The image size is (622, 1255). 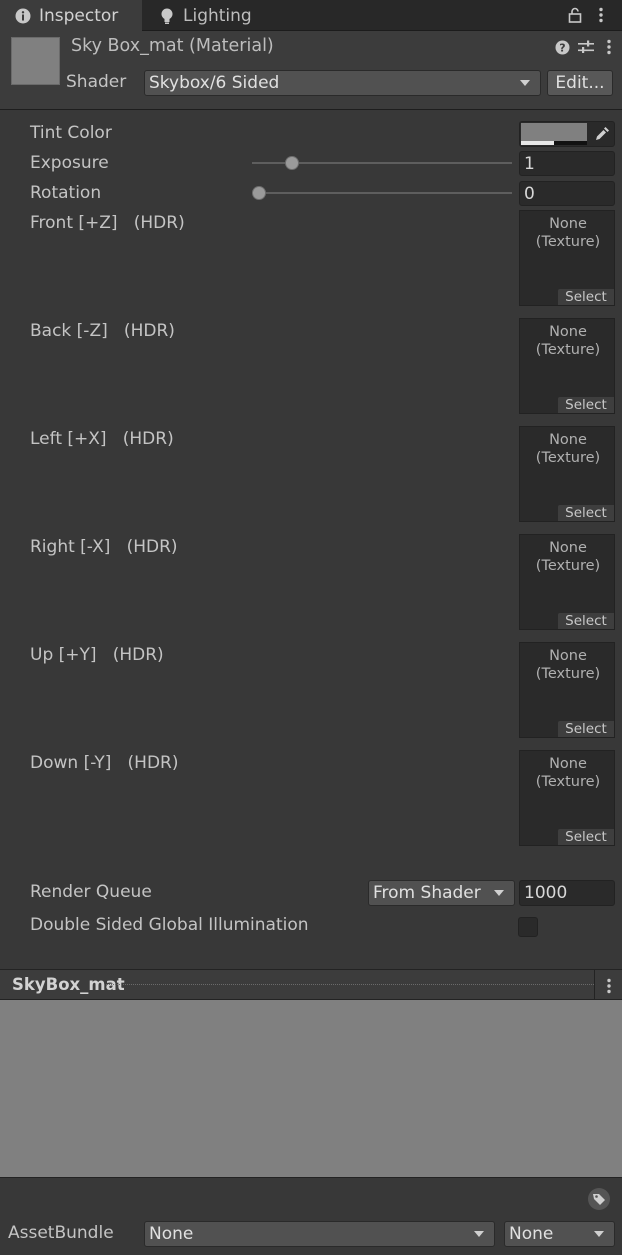 What do you see at coordinates (382, 193) in the screenshot?
I see `rotation-slider-track` at bounding box center [382, 193].